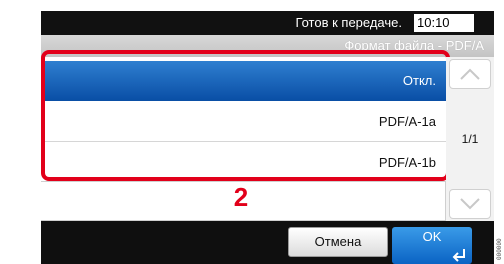 The image size is (504, 264). I want to click on option-pdfa-1a: PDF/A-1a, so click(245, 122).